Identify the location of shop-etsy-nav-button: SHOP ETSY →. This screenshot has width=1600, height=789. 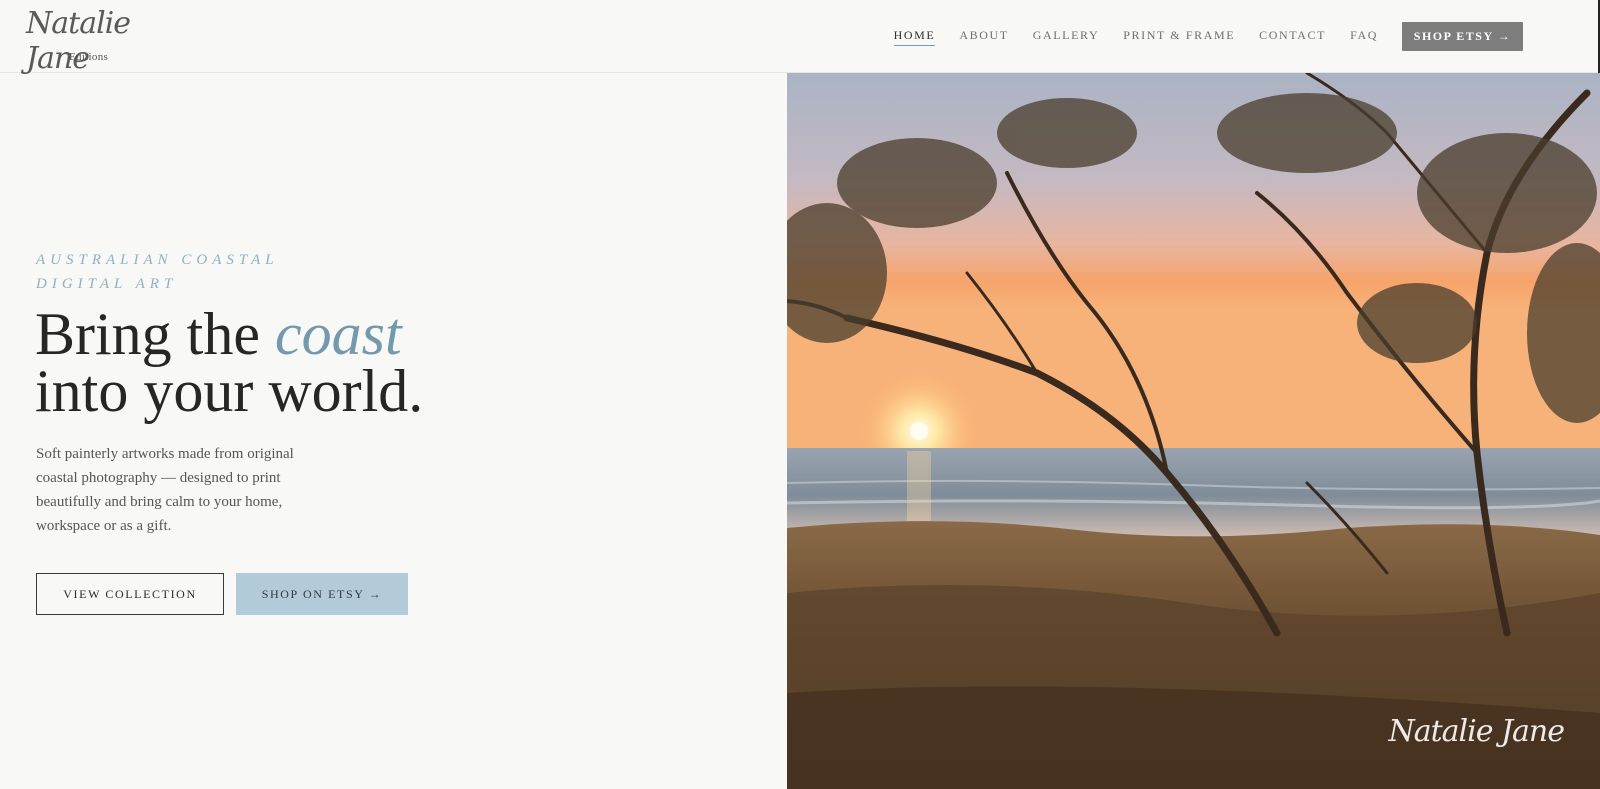
(1462, 36).